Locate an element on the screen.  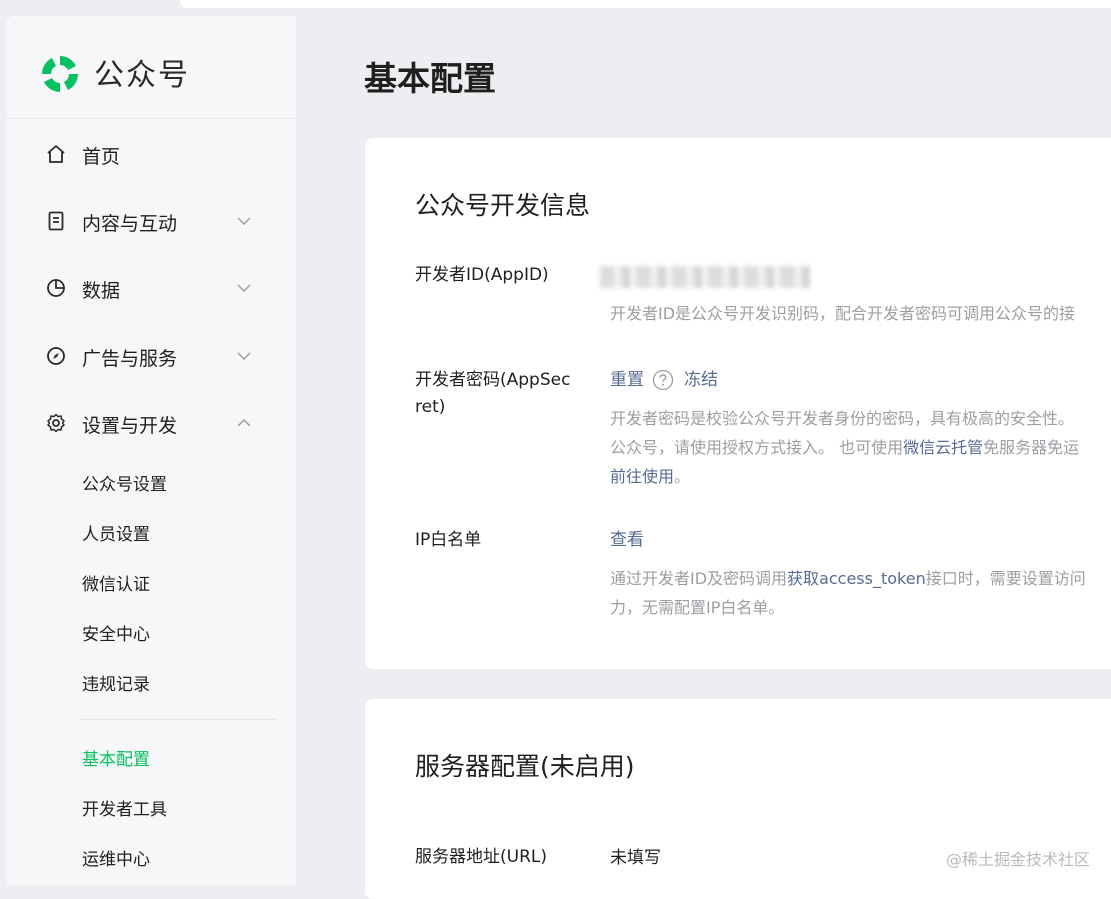
appsecret-actions: 重置 冻结 is located at coordinates (664, 380).